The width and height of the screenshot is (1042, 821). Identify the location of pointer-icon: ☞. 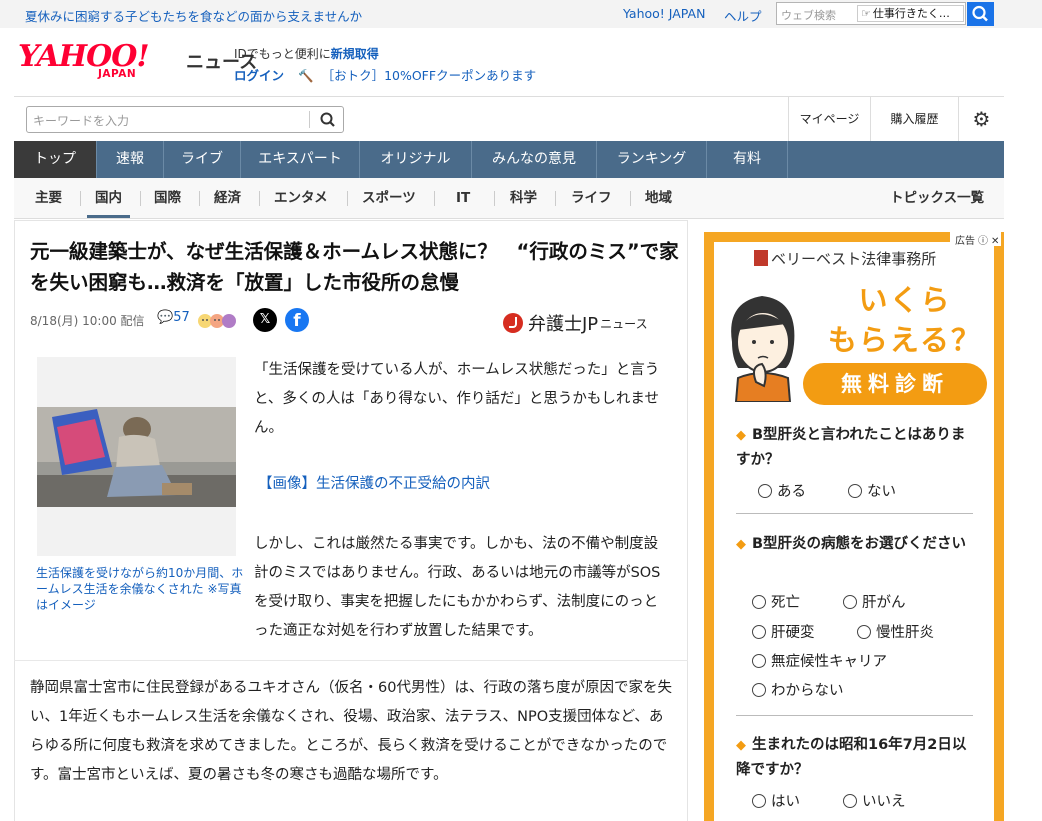
(866, 13).